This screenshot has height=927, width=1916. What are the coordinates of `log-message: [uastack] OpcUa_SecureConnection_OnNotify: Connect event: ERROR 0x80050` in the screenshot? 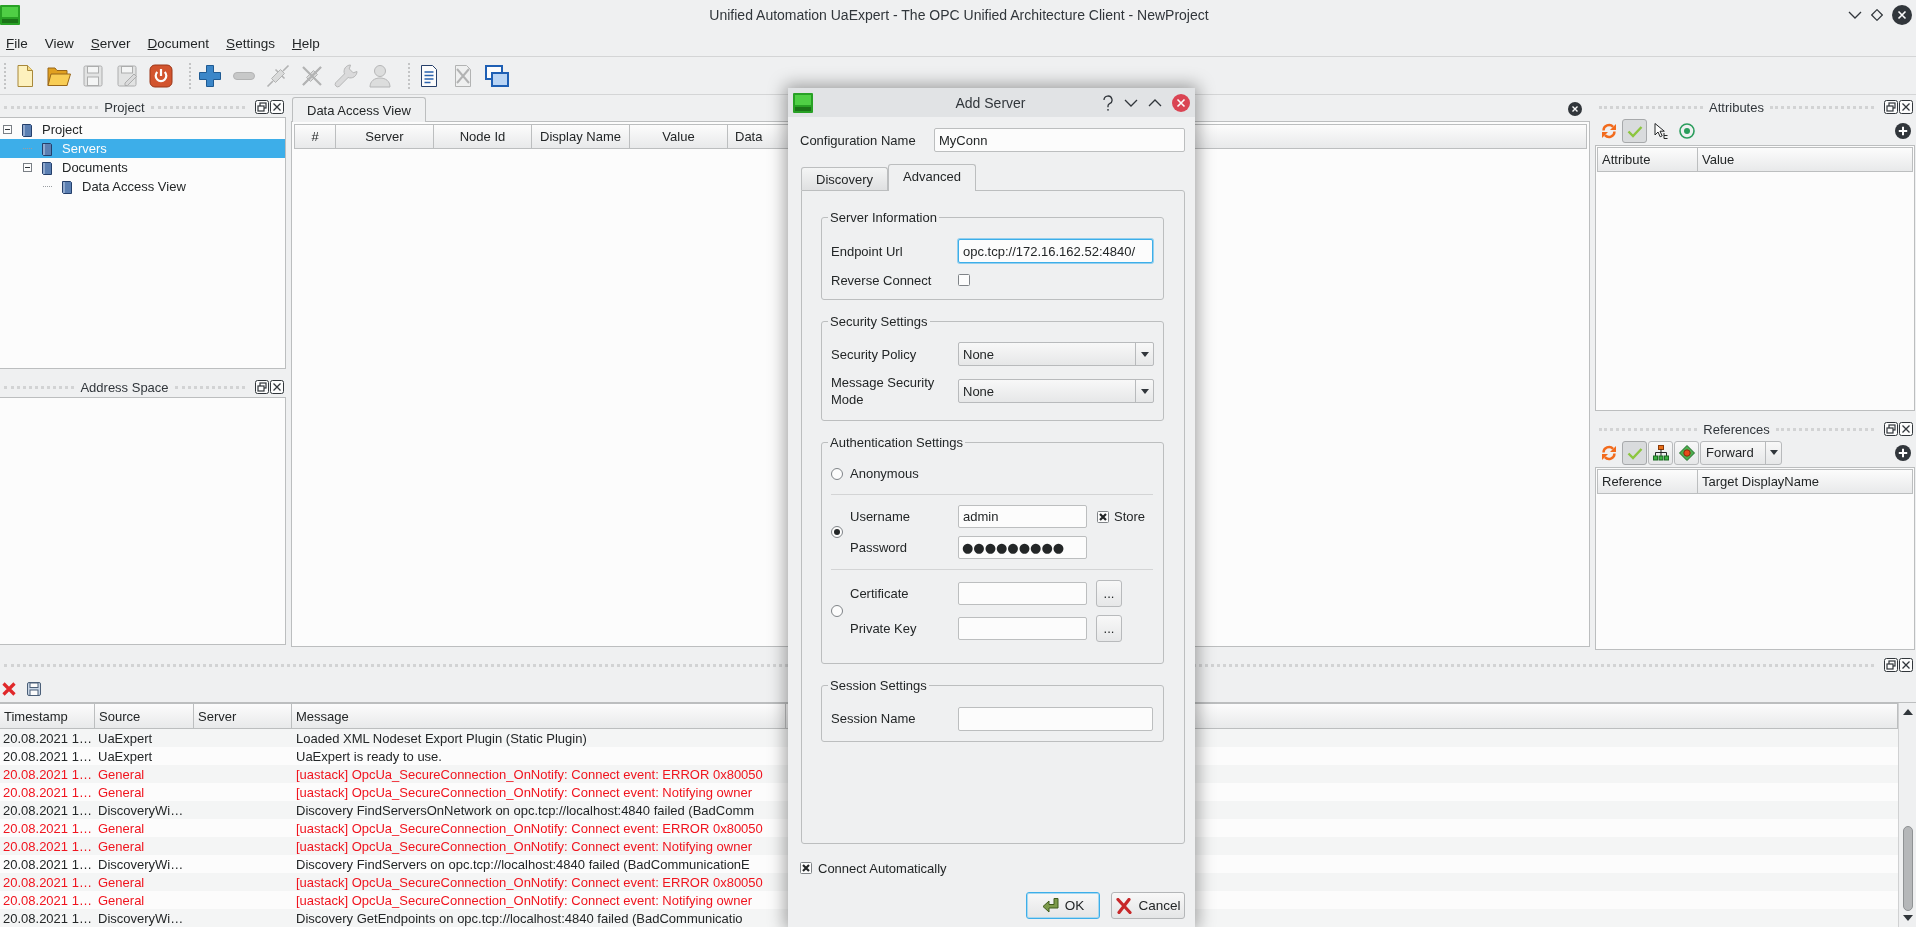 It's located at (529, 774).